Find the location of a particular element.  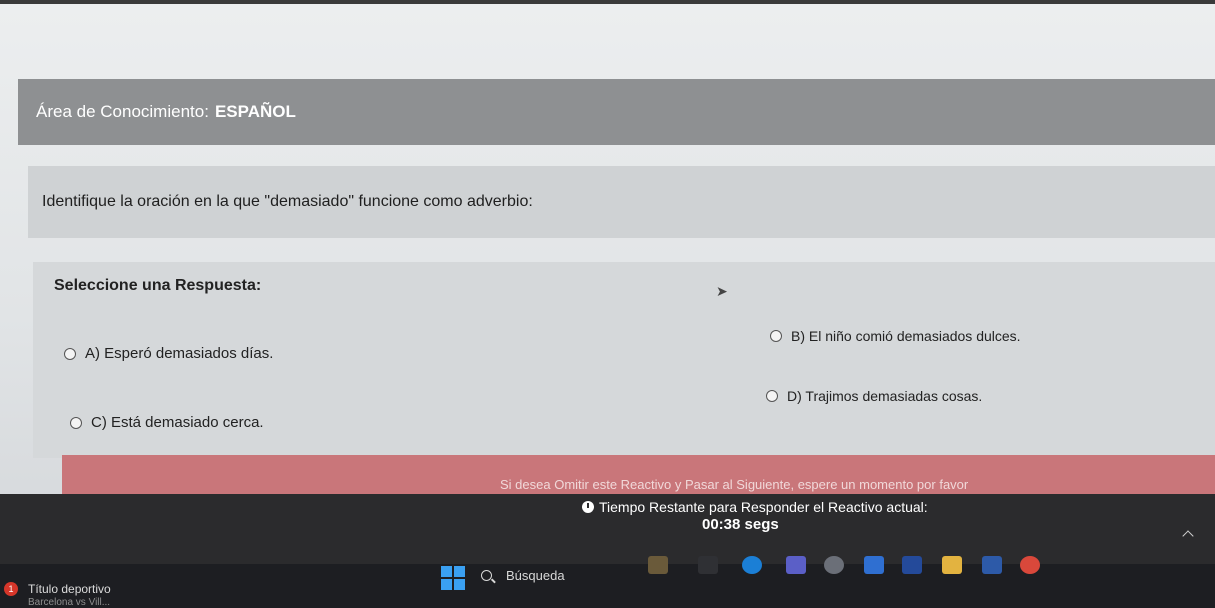

dropbox-icon is located at coordinates (874, 565).